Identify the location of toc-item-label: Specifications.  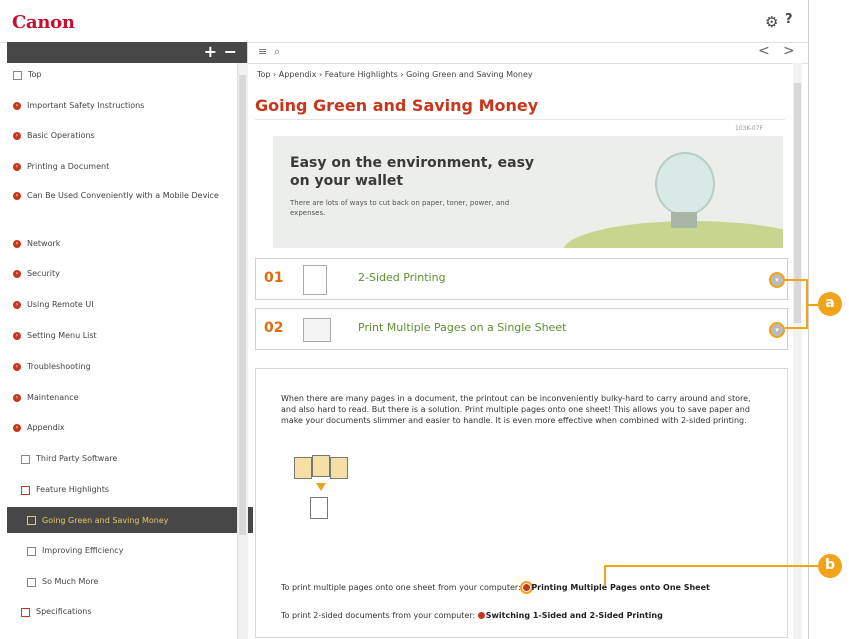
(64, 611).